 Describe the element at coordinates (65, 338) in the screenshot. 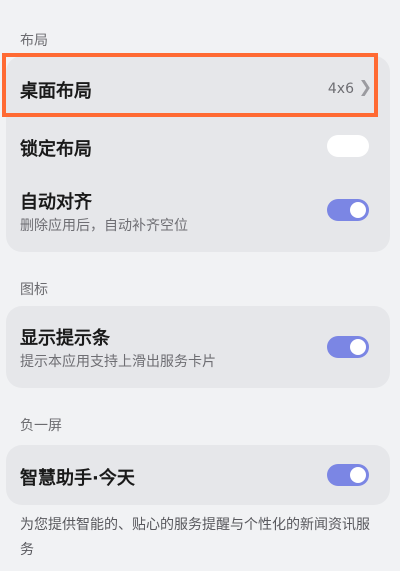

I see `show-tip-bar-label: 显示提示条` at that location.